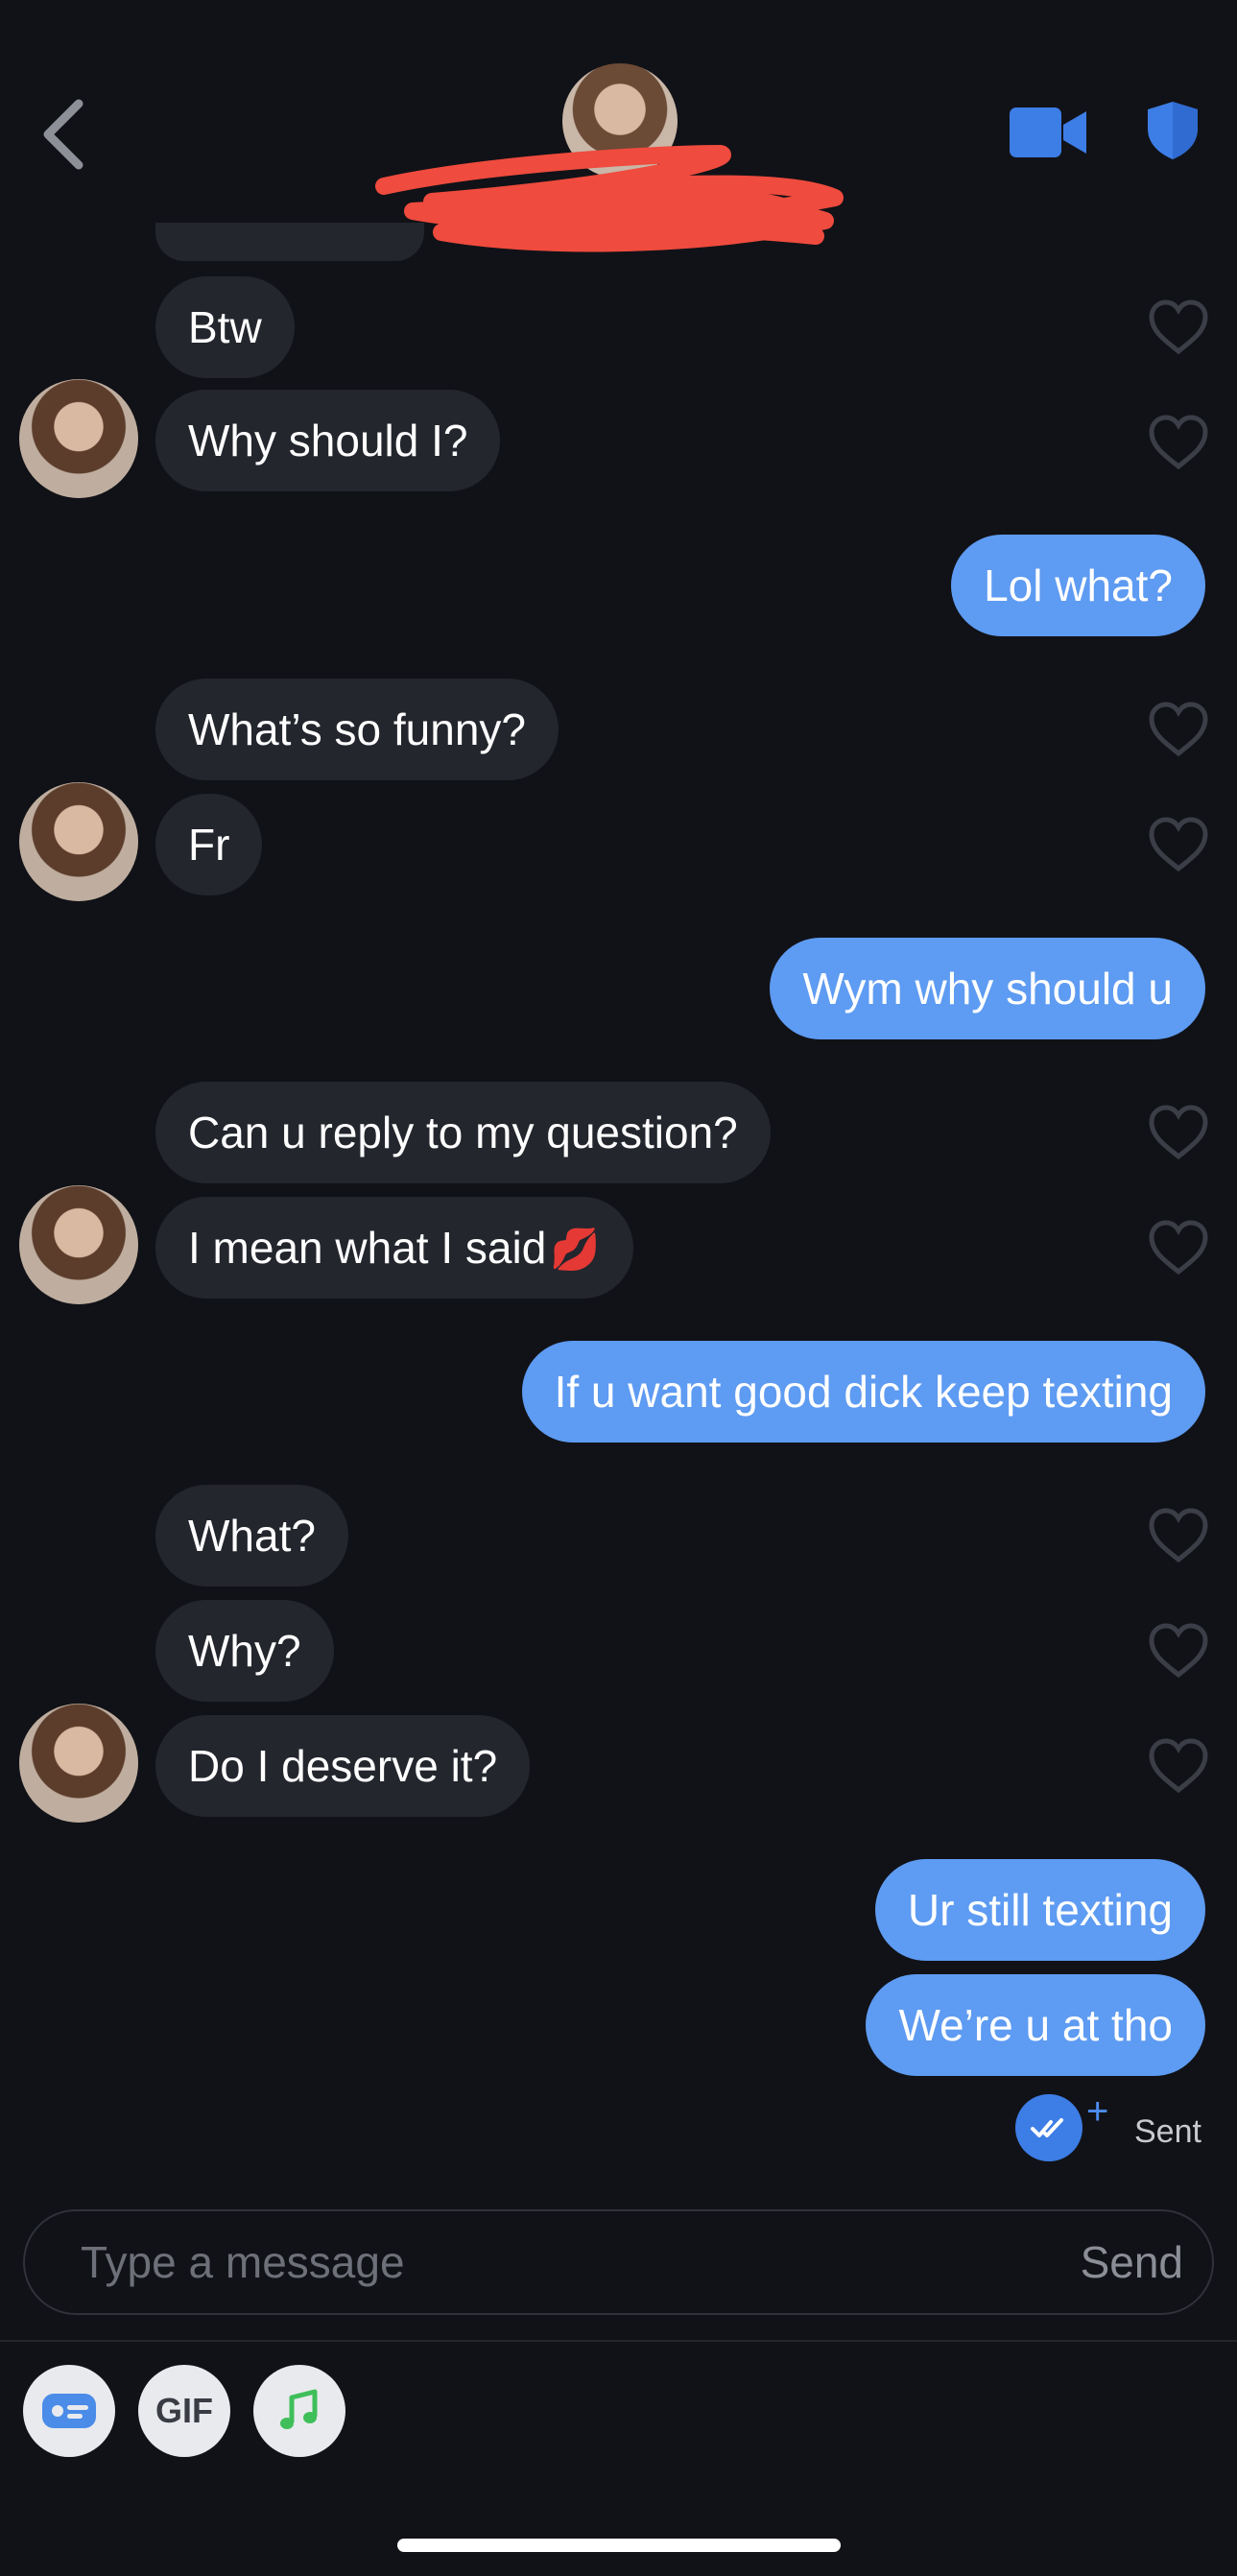 This screenshot has height=2576, width=1237. I want to click on message-text: We’re u at tho, so click(1036, 2025).